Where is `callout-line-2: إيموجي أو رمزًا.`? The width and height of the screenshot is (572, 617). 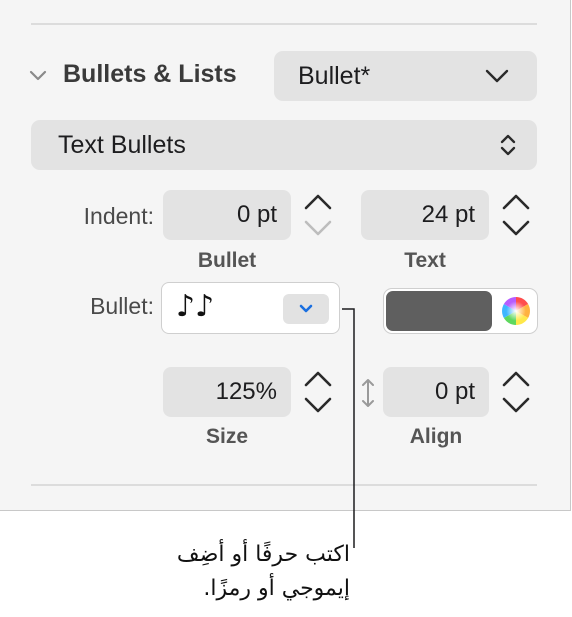
callout-line-2: إيموجي أو رمزًا. is located at coordinates (276, 588).